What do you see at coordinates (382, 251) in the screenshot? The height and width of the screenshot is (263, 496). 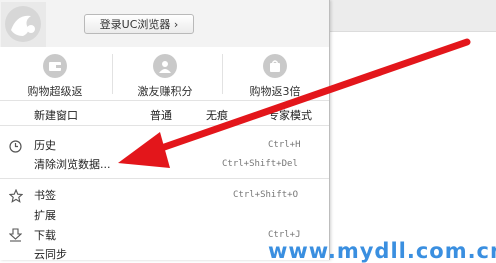 I see `watermark: www.mydll.com.cn` at bounding box center [382, 251].